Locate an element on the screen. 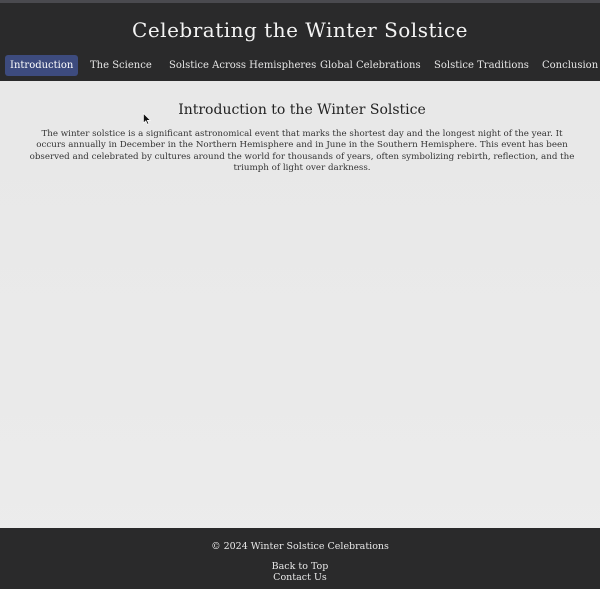 This screenshot has height=589, width=600. contact-us-link: Contact Us is located at coordinates (300, 577).